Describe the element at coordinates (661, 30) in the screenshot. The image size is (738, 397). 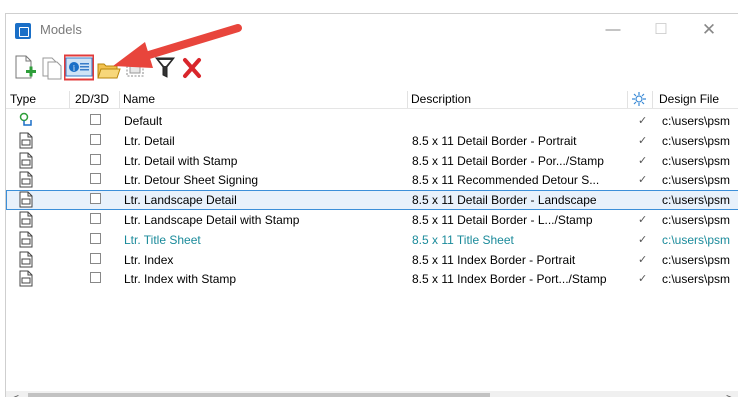
I see `maximize-button: ☐` at that location.